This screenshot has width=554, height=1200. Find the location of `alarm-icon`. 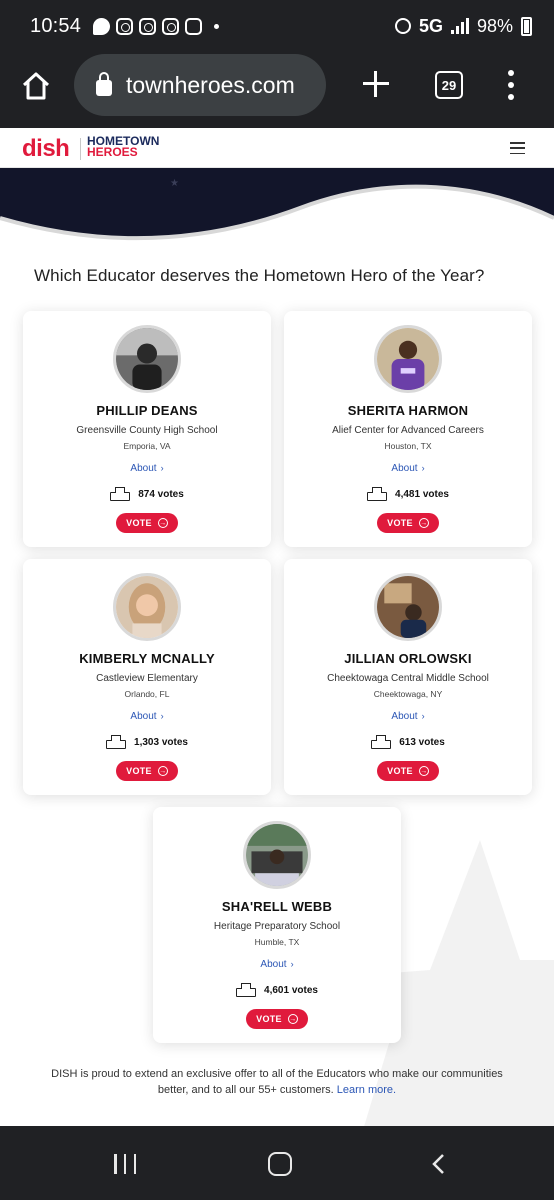

alarm-icon is located at coordinates (402, 26).